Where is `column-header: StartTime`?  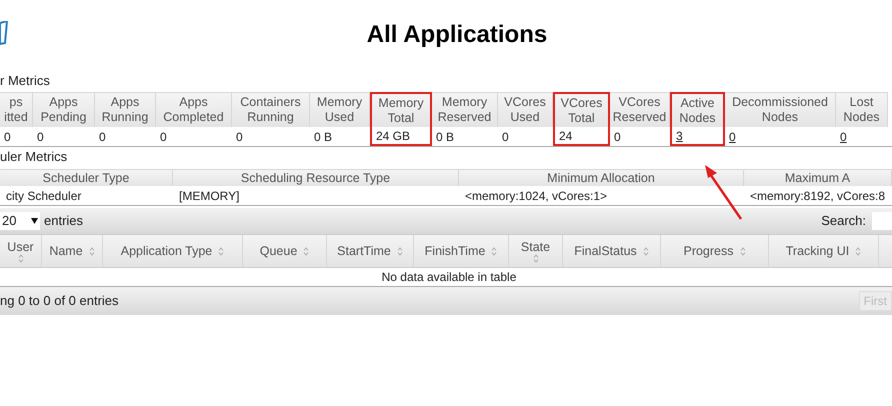
column-header: StartTime is located at coordinates (370, 251).